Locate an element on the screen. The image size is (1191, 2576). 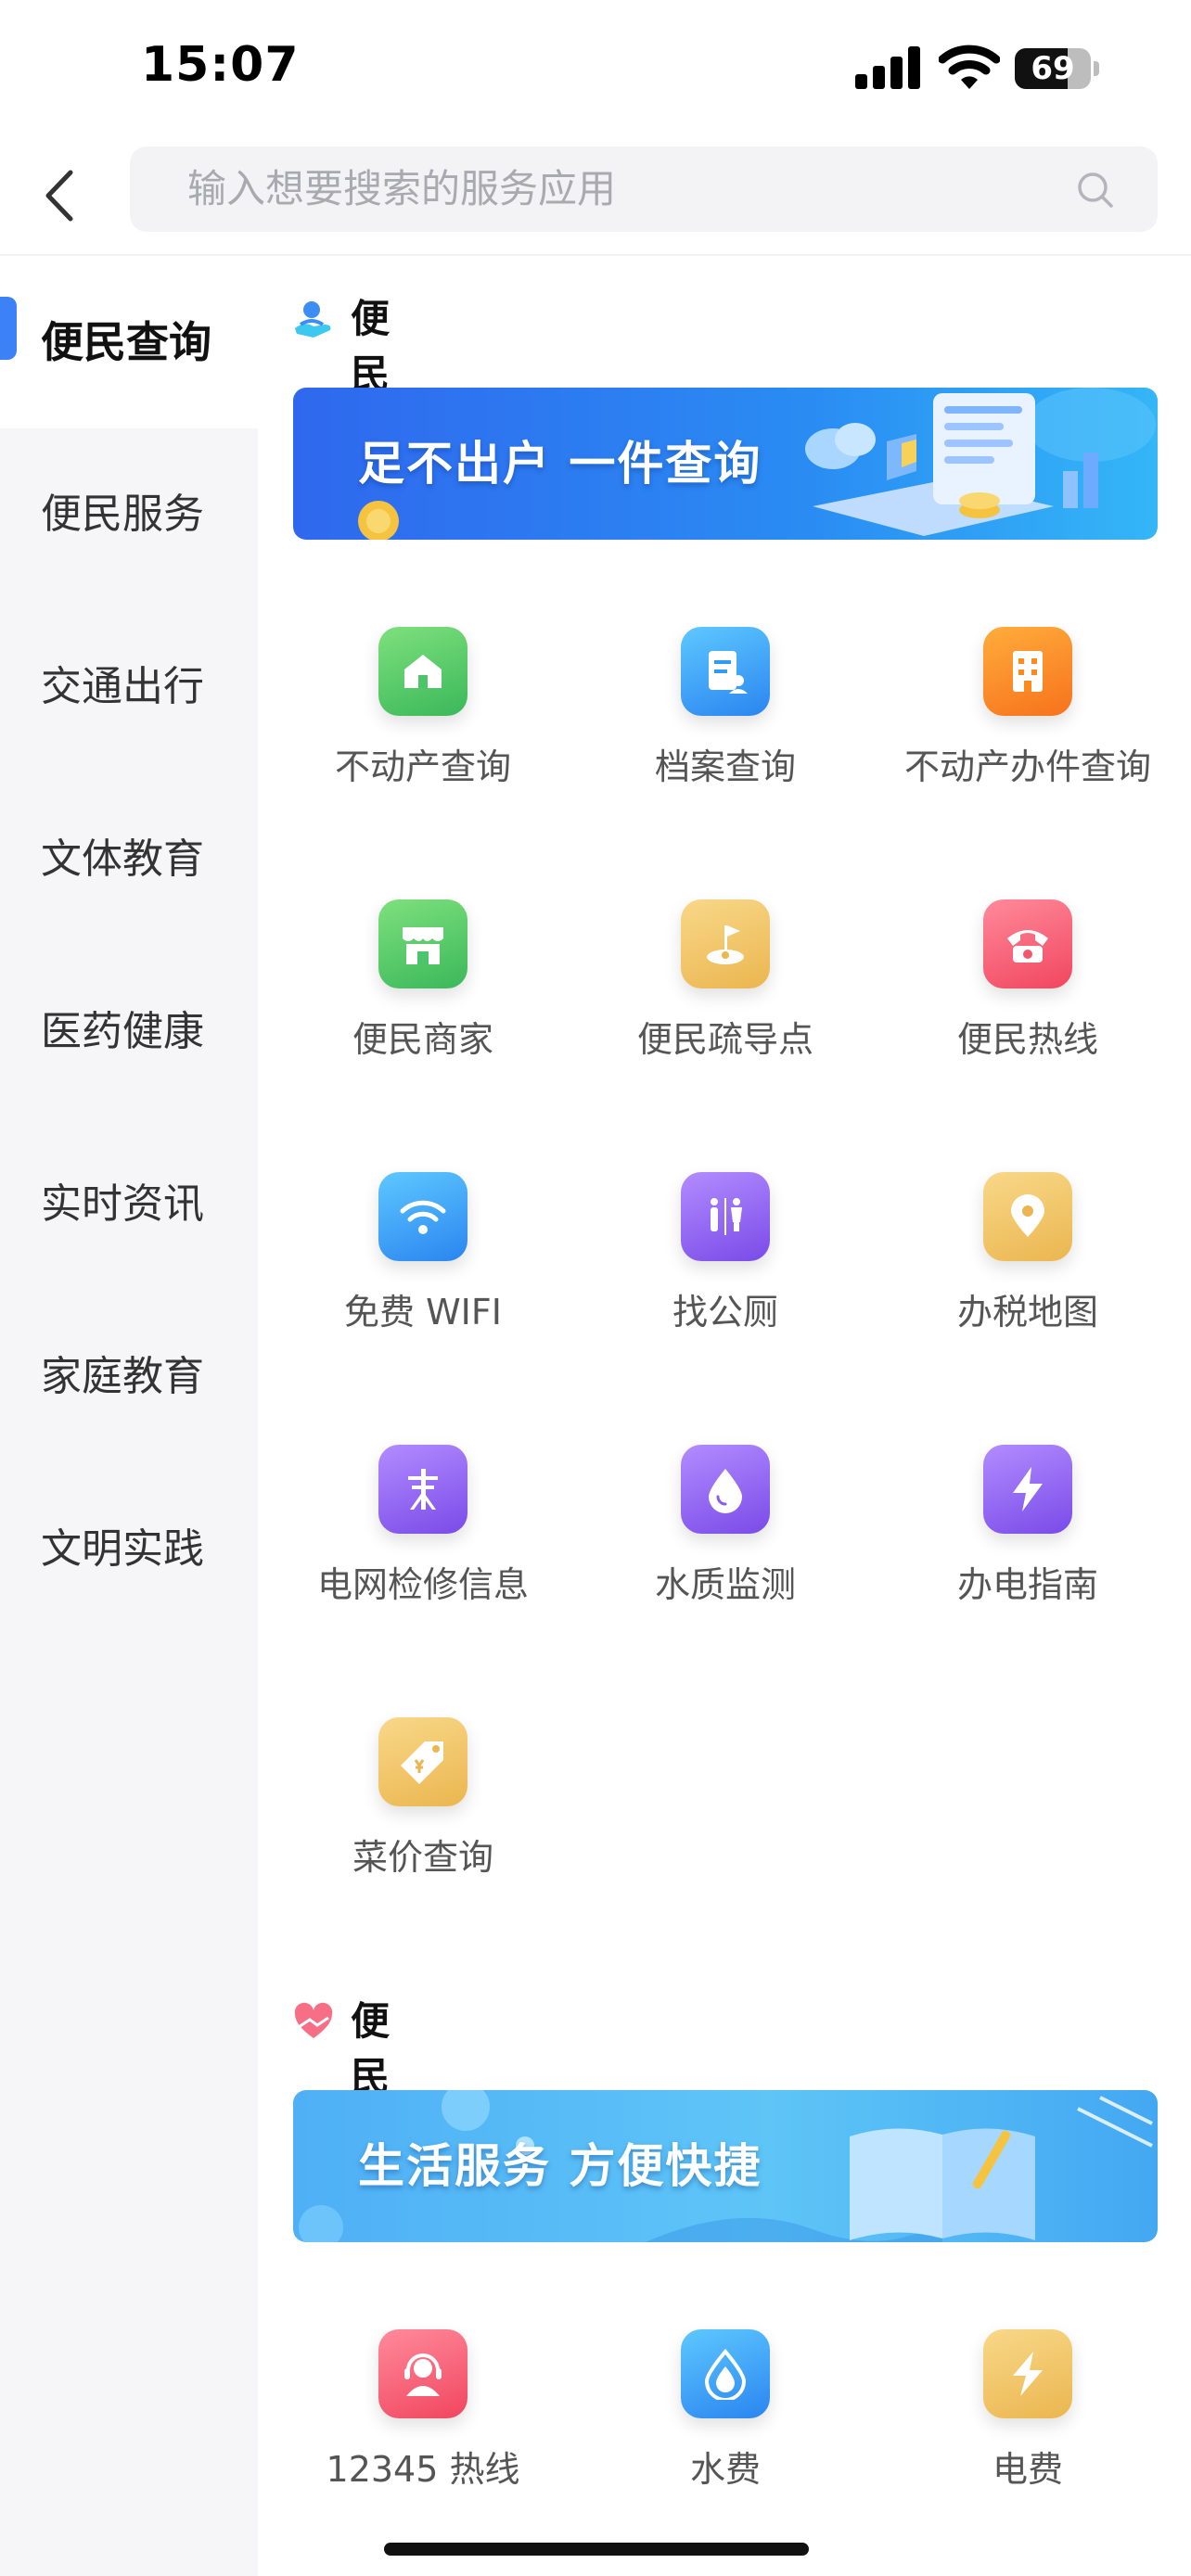
price-tag-icon is located at coordinates (422, 1762).